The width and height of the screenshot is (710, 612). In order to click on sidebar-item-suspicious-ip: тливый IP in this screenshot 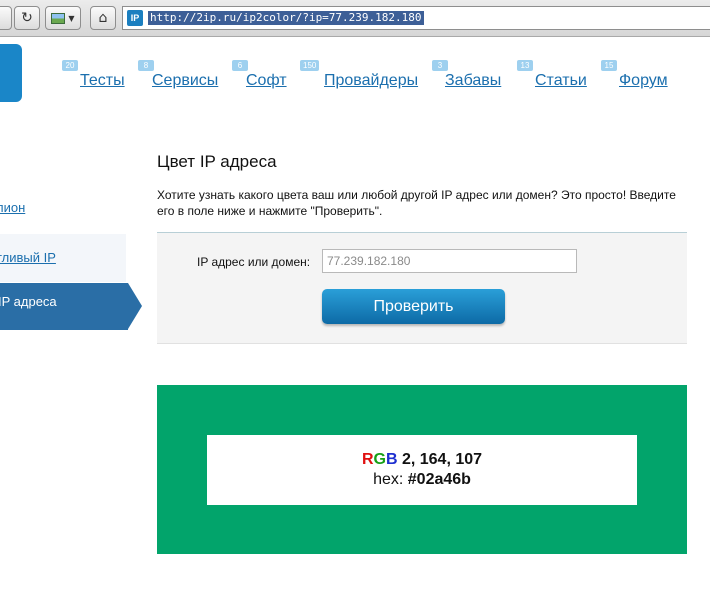, I will do `click(28, 257)`.